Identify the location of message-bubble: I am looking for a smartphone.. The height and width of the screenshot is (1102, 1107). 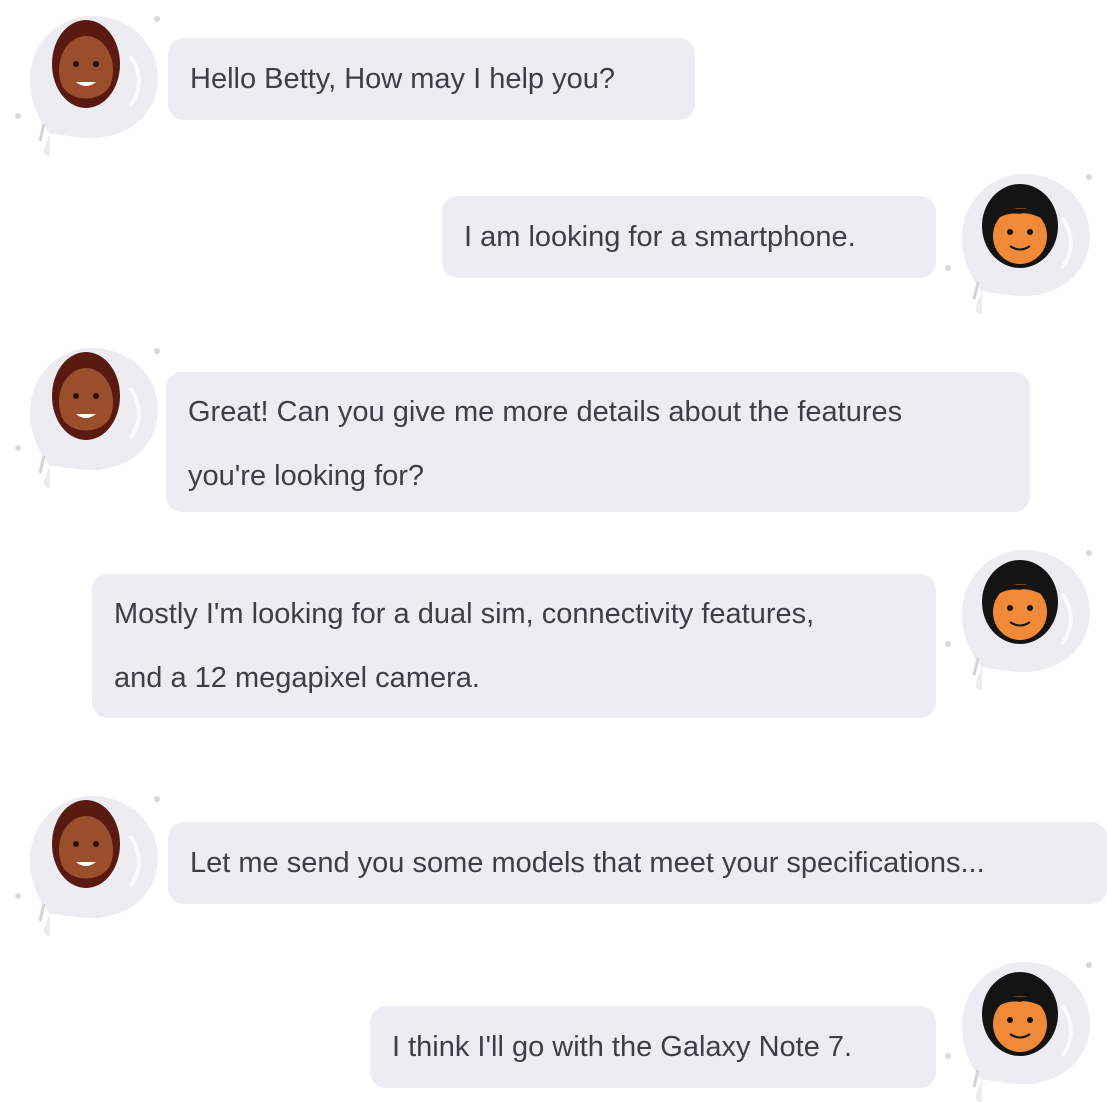
(689, 237).